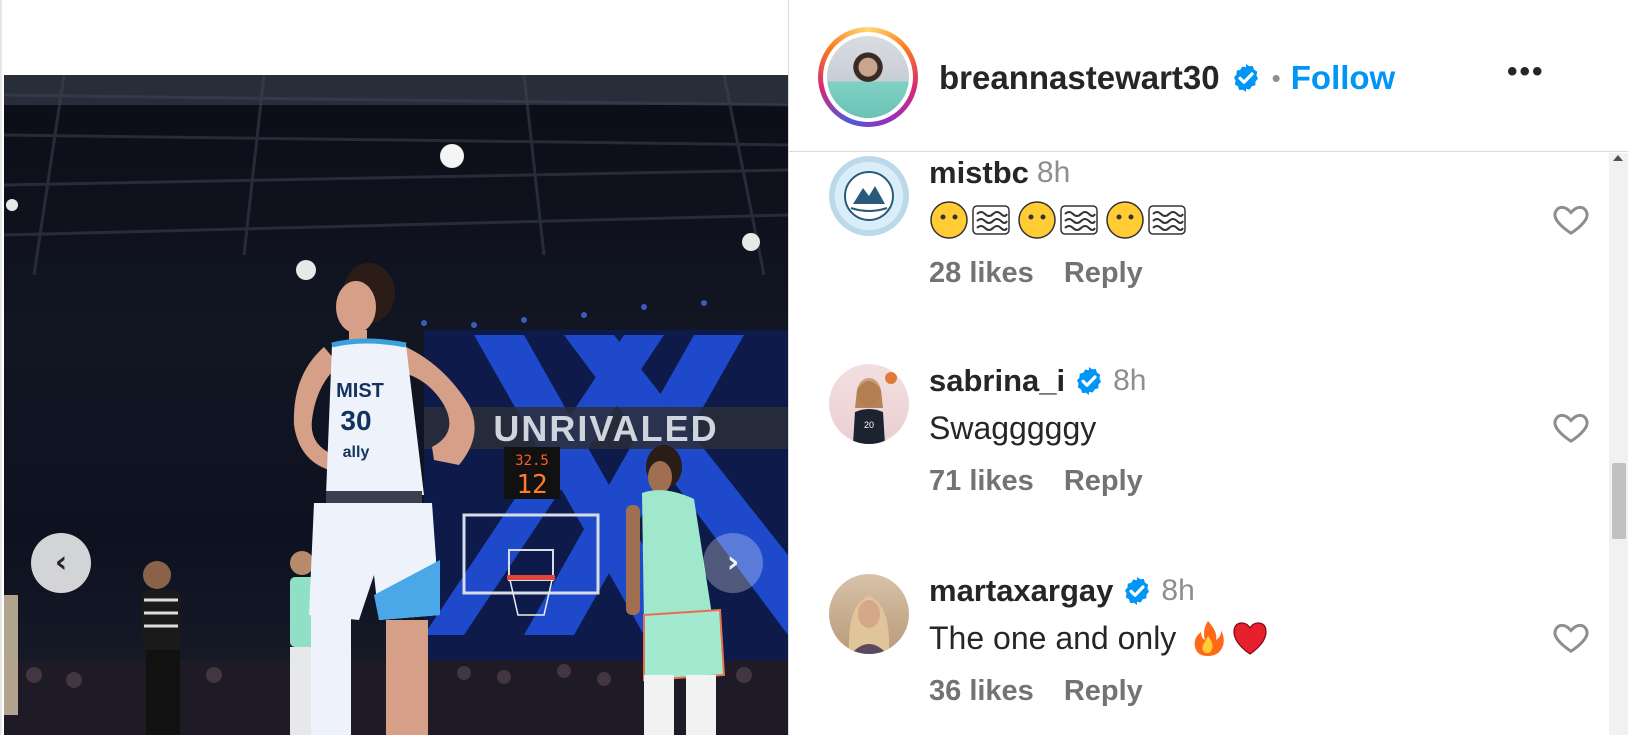 The image size is (1628, 735). I want to click on comments-scrollbar, so click(1618, 444).